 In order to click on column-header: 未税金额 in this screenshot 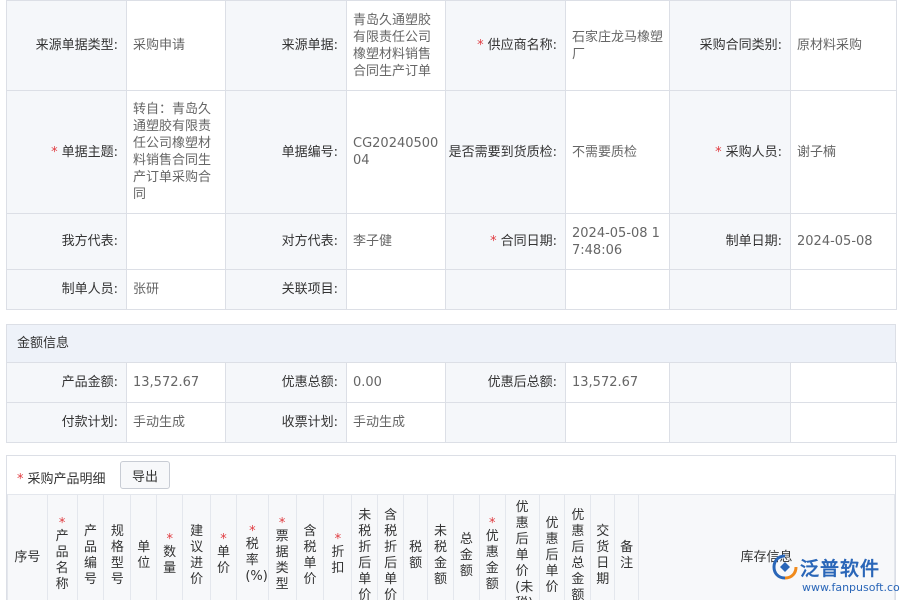, I will do `click(440, 547)`.